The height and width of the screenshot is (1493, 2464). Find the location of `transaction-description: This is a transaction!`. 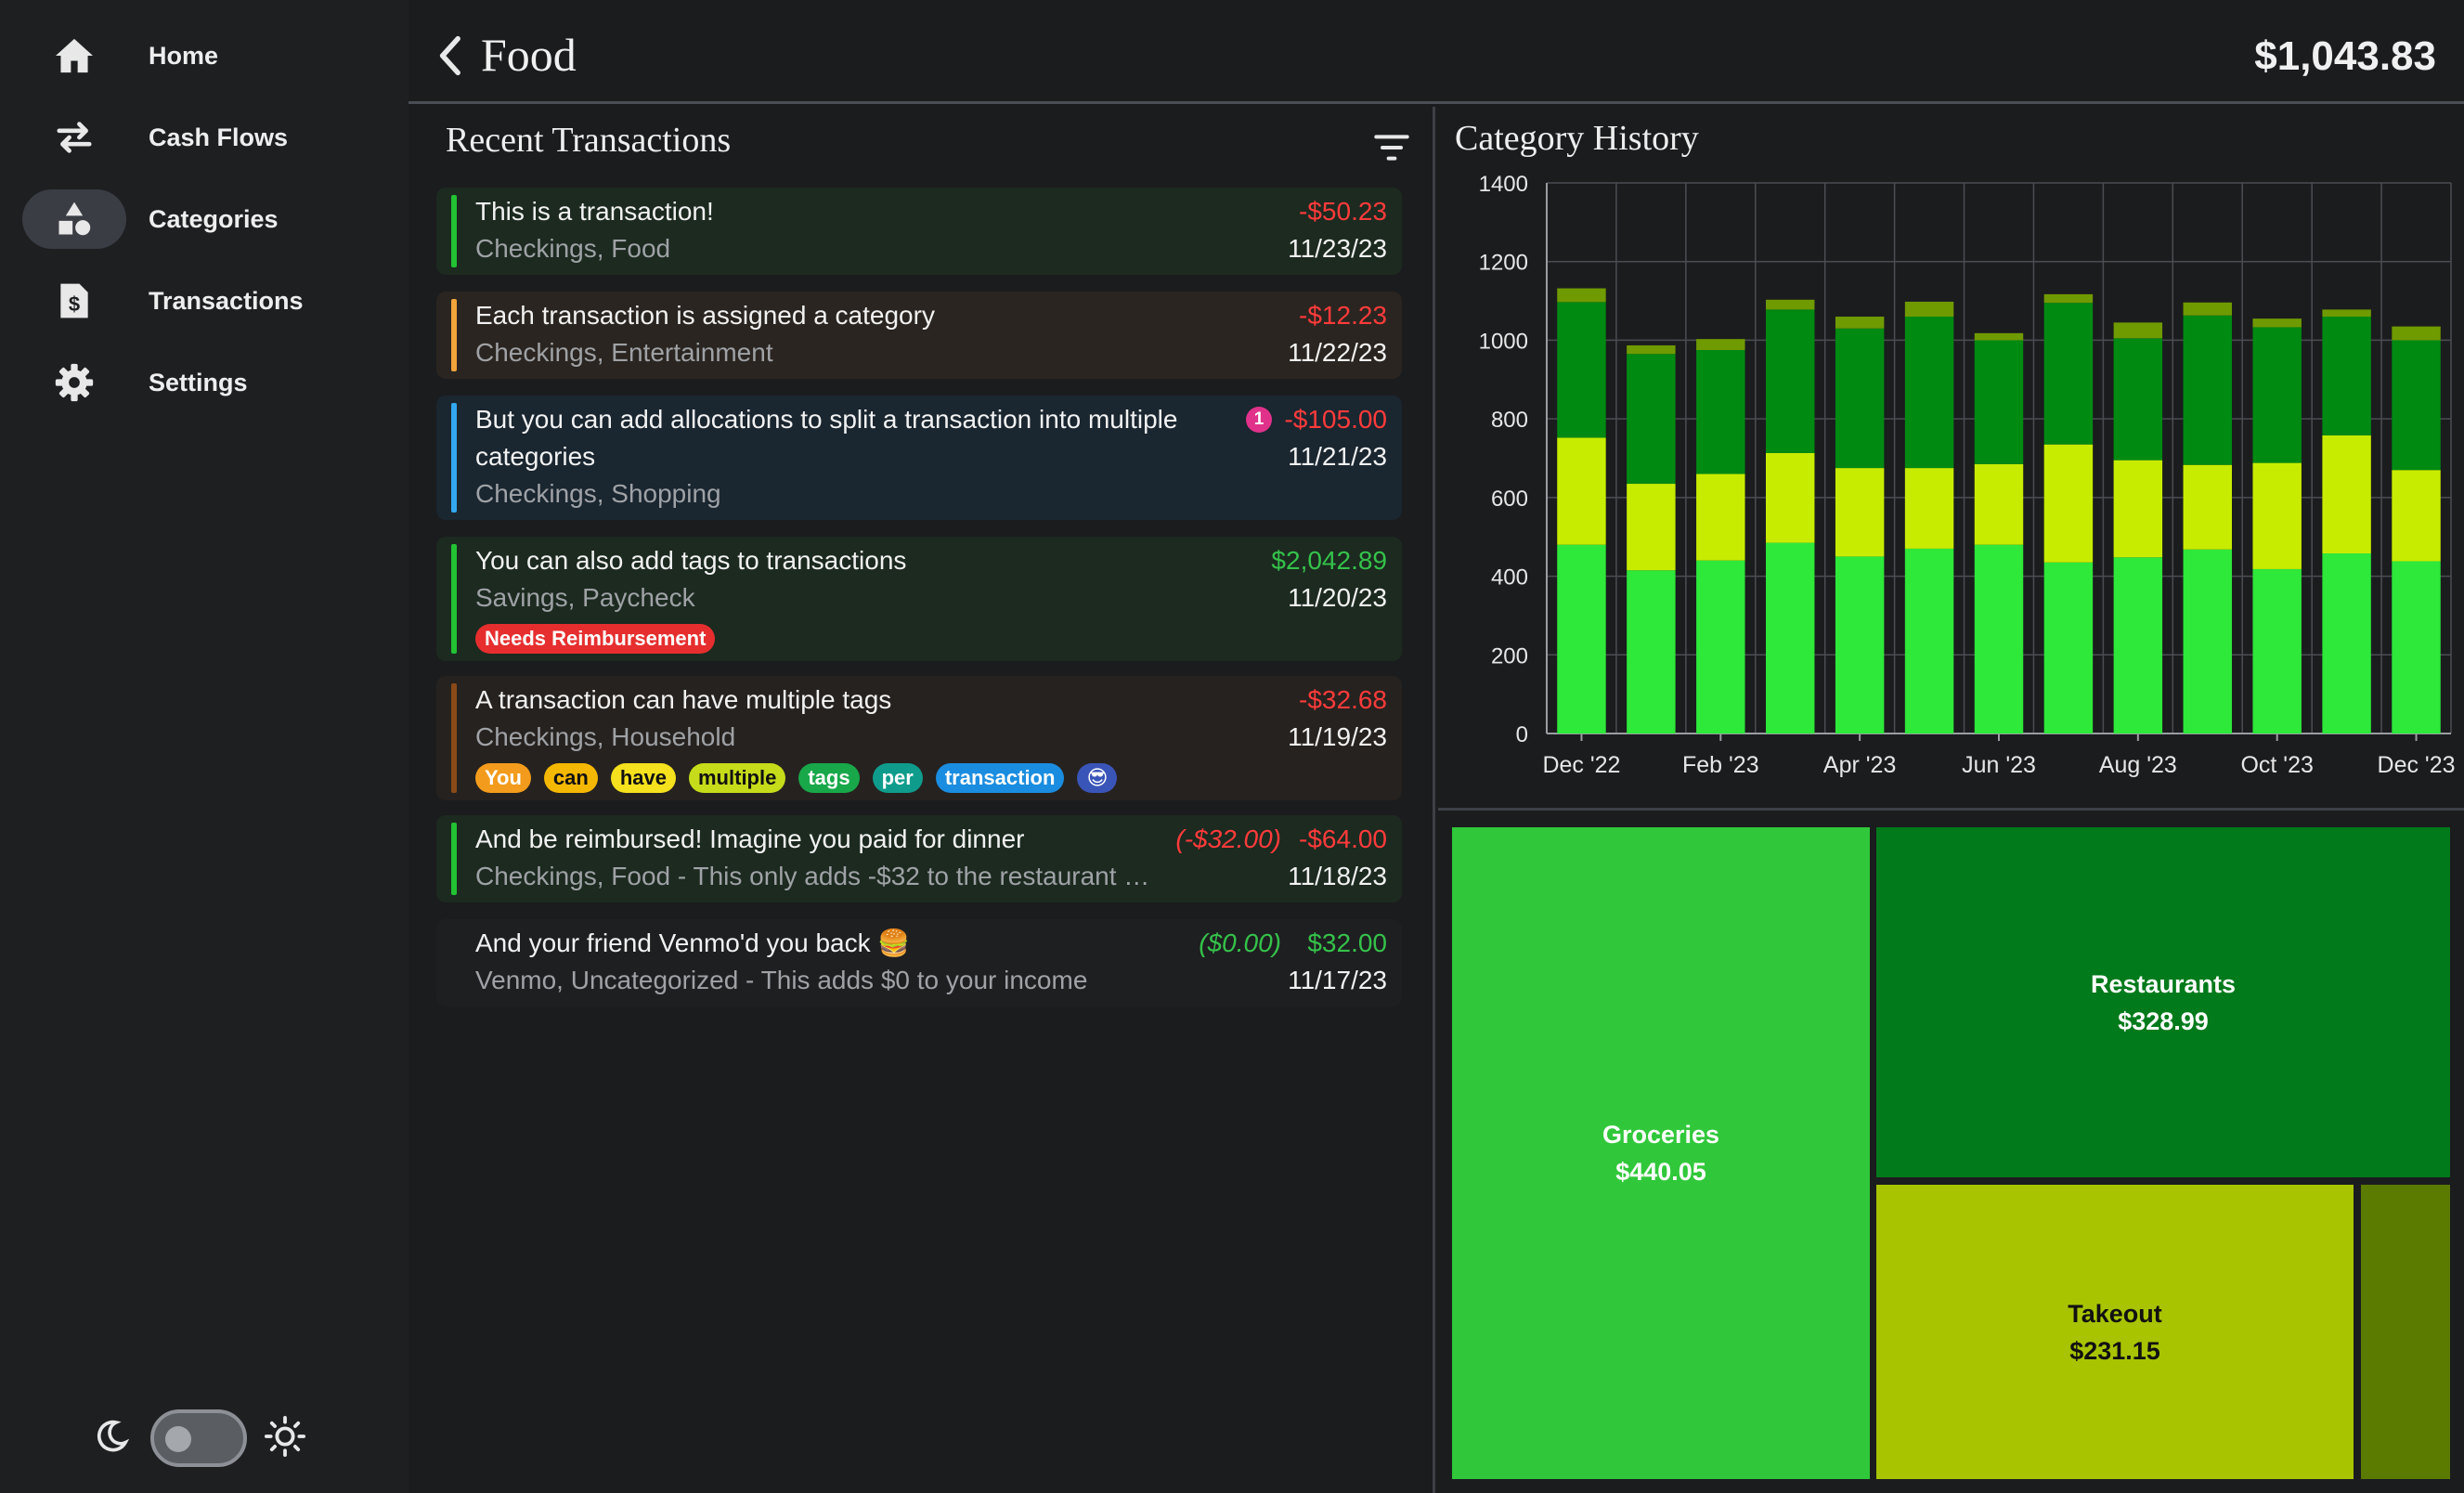

transaction-description: This is a transaction! is located at coordinates (594, 211).